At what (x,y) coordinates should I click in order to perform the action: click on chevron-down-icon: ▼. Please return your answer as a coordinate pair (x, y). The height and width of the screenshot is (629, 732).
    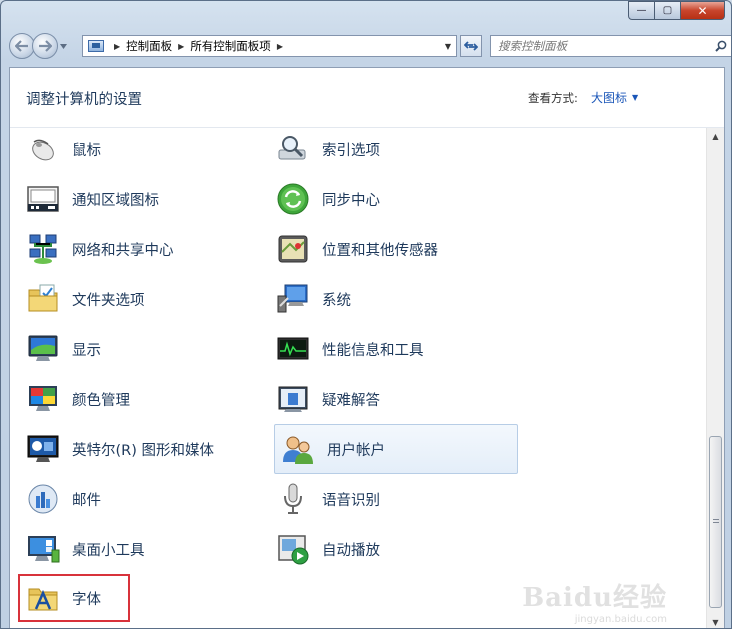
    Looking at the image, I should click on (635, 97).